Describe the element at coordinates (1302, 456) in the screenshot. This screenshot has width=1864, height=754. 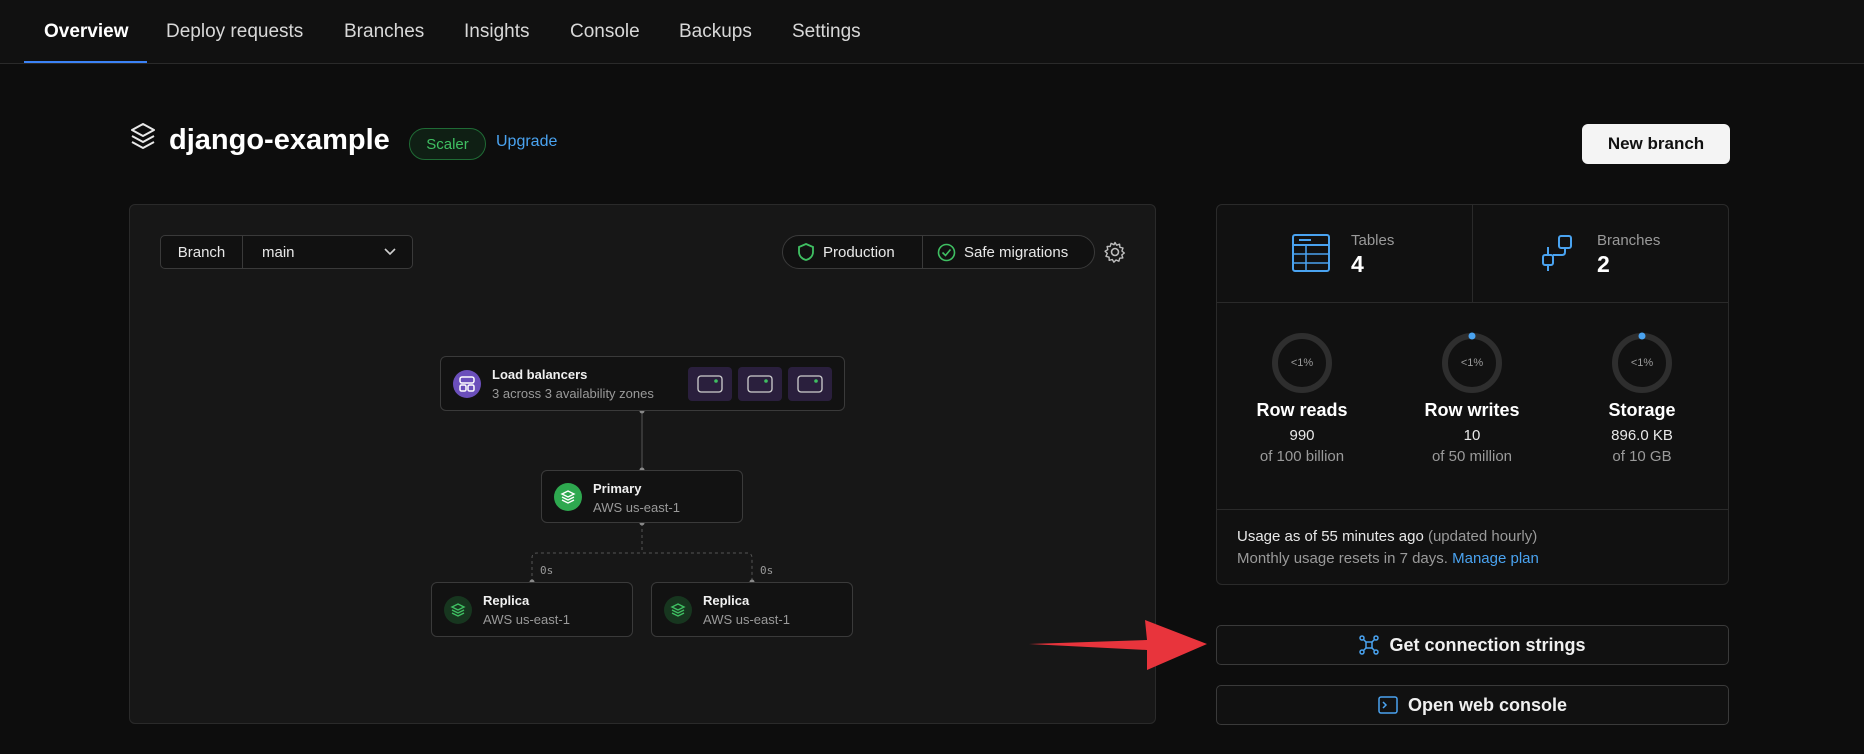
I see `usage-limit: of 100 billion` at that location.